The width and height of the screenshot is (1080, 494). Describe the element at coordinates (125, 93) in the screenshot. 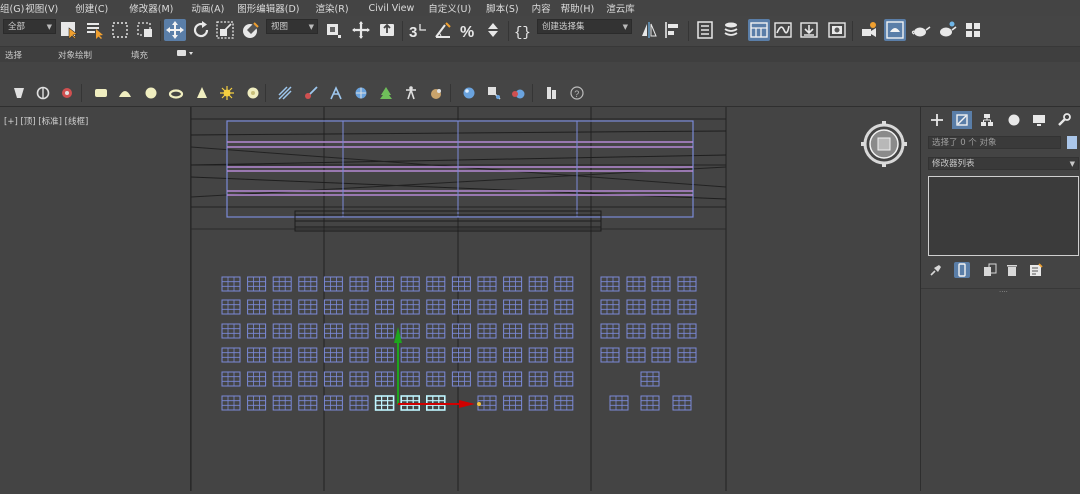

I see `hemisphere-button` at that location.